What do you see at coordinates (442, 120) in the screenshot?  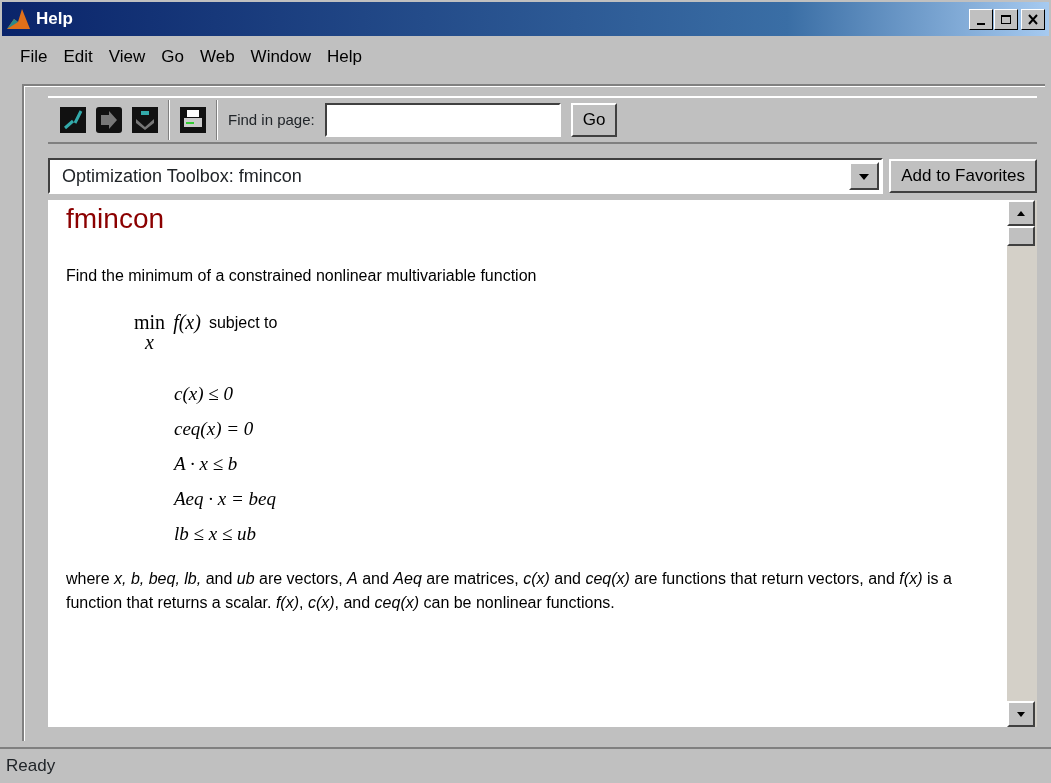 I see `find-field` at bounding box center [442, 120].